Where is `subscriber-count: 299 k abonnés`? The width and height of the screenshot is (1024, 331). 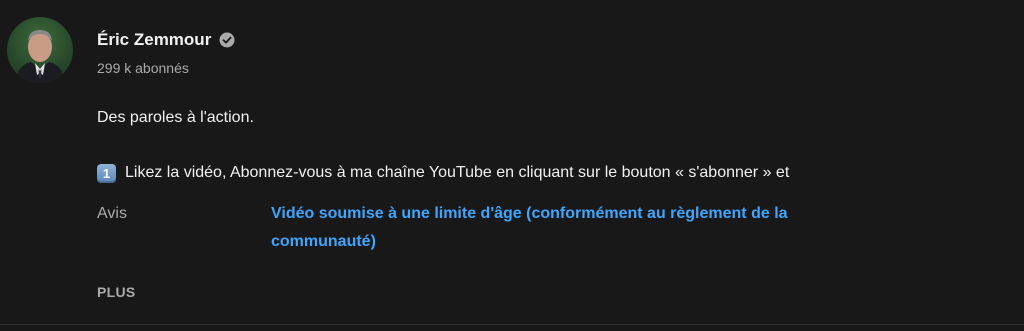
subscriber-count: 299 k abonnés is located at coordinates (143, 68).